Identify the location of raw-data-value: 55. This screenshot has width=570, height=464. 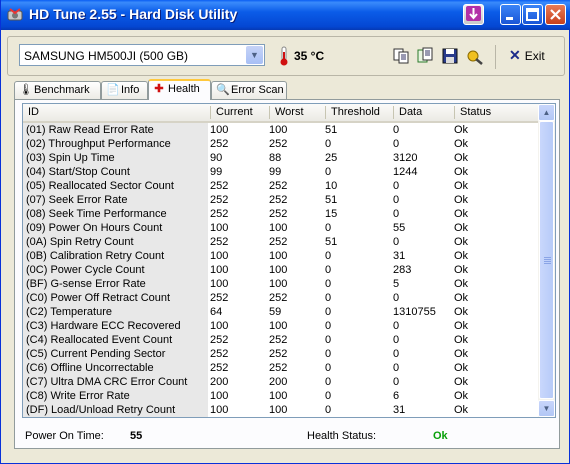
(399, 228).